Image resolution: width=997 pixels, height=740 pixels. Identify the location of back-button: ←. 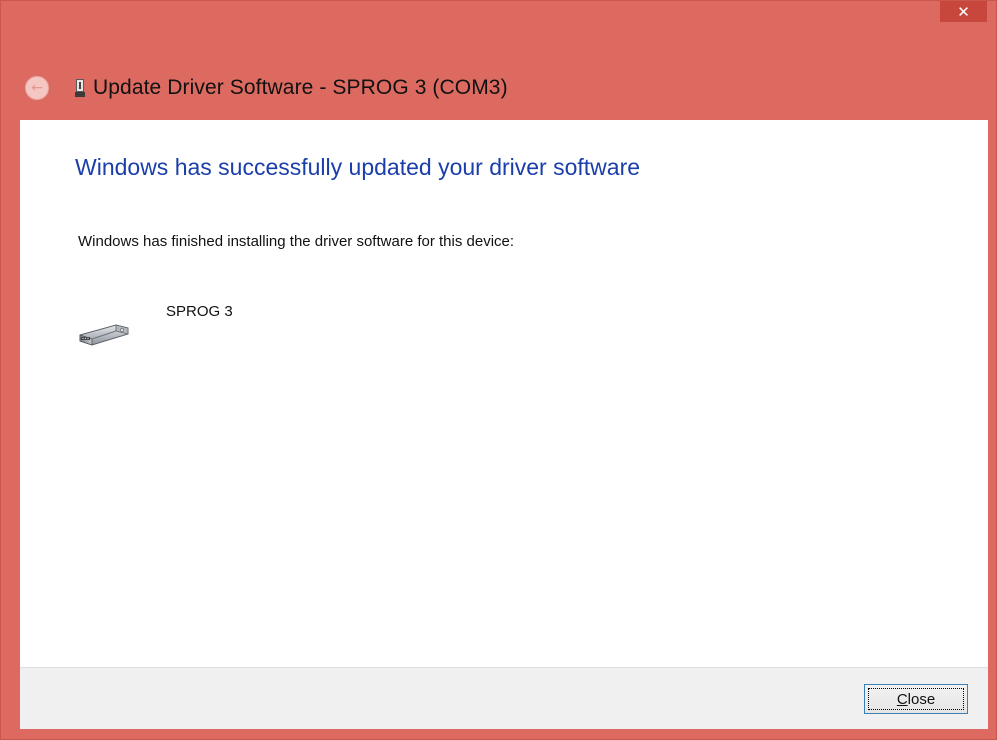
(37, 88).